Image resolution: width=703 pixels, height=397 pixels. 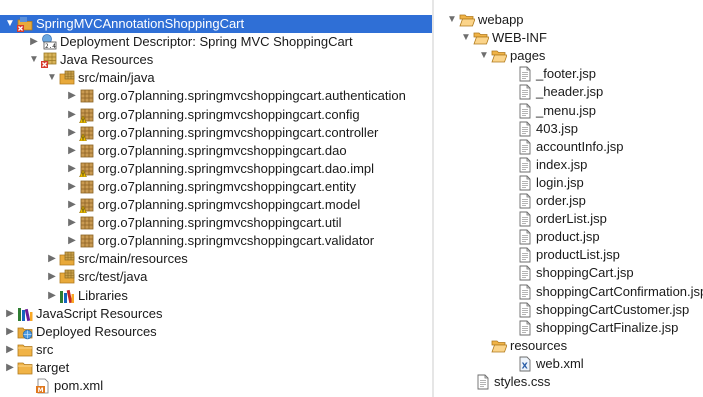 What do you see at coordinates (90, 60) in the screenshot?
I see `tree-item-java-resources: ▼ Java Resources` at bounding box center [90, 60].